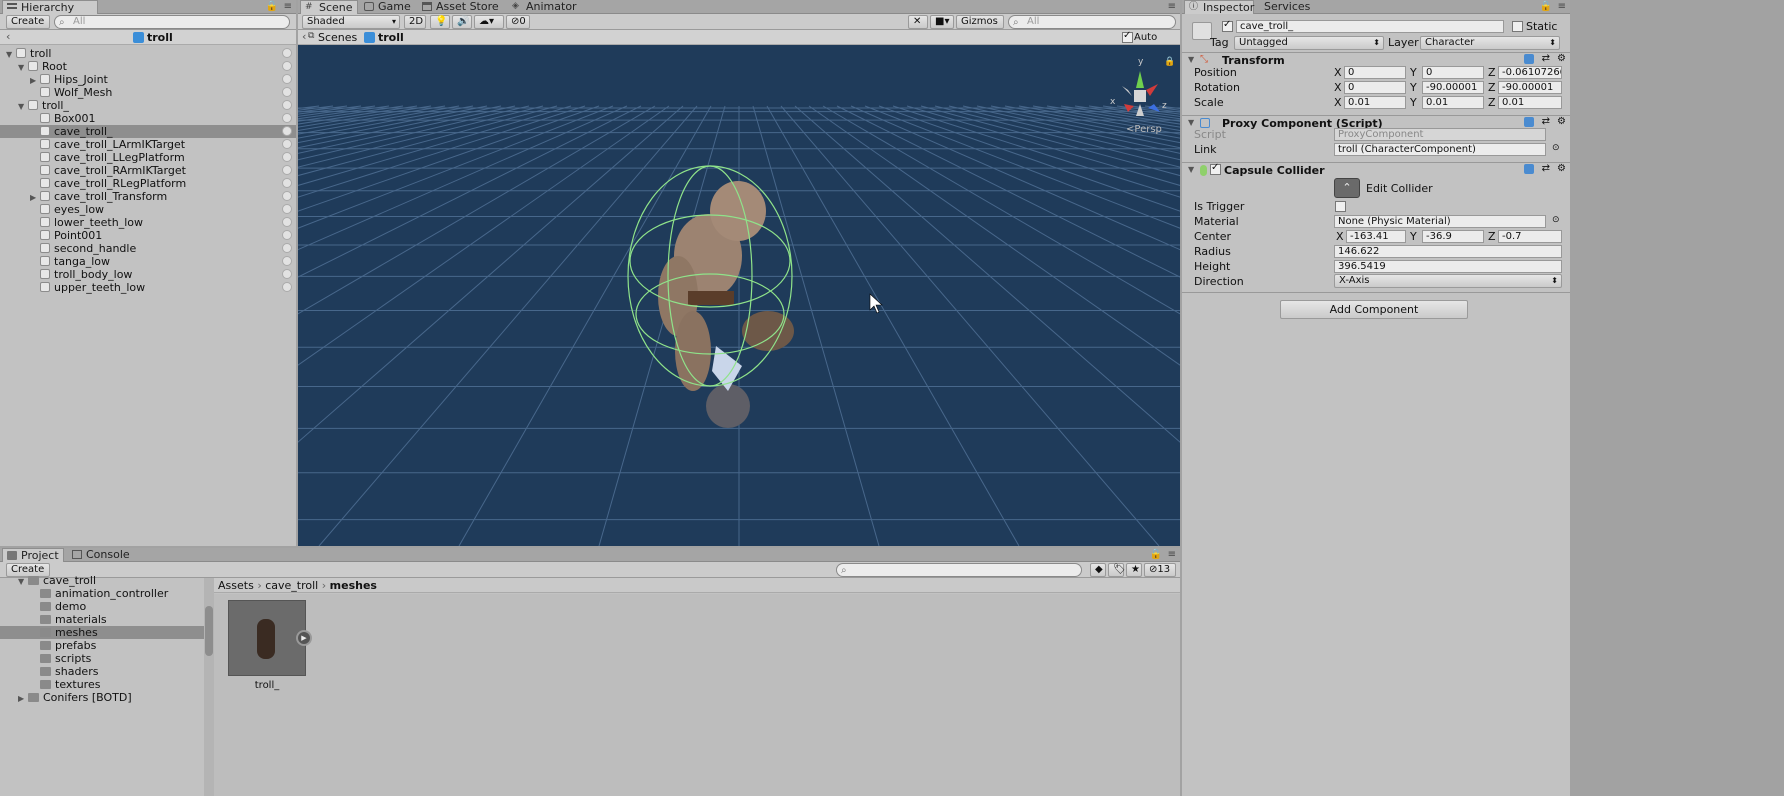 This screenshot has height=796, width=1784. I want to click on folder-item: scripts, so click(102, 658).